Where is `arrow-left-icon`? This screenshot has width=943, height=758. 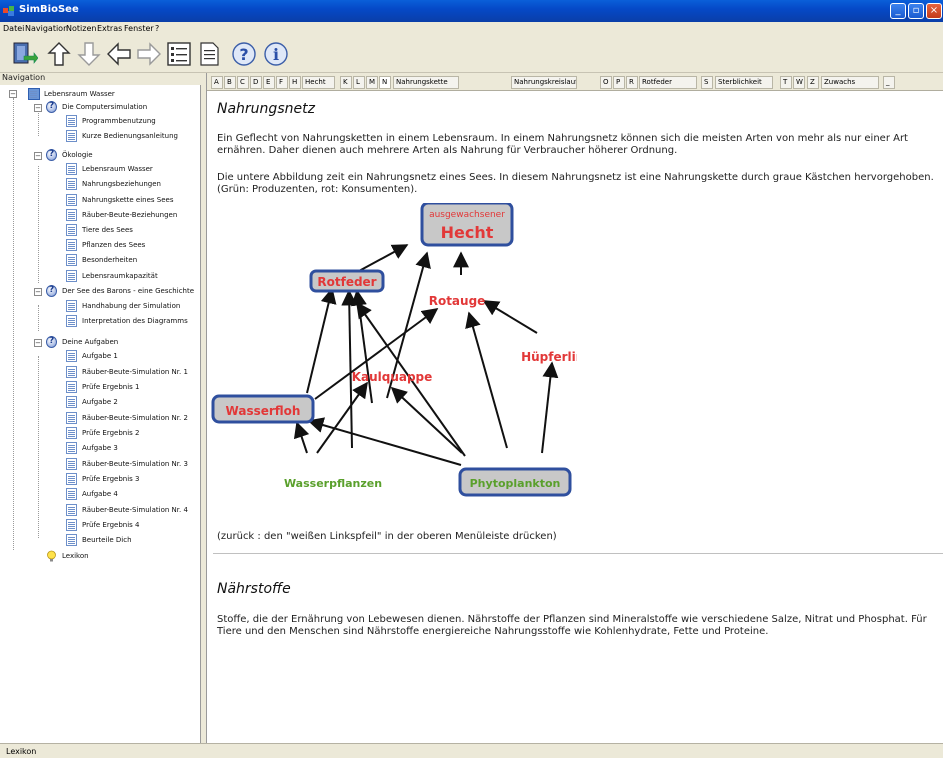 arrow-left-icon is located at coordinates (119, 54).